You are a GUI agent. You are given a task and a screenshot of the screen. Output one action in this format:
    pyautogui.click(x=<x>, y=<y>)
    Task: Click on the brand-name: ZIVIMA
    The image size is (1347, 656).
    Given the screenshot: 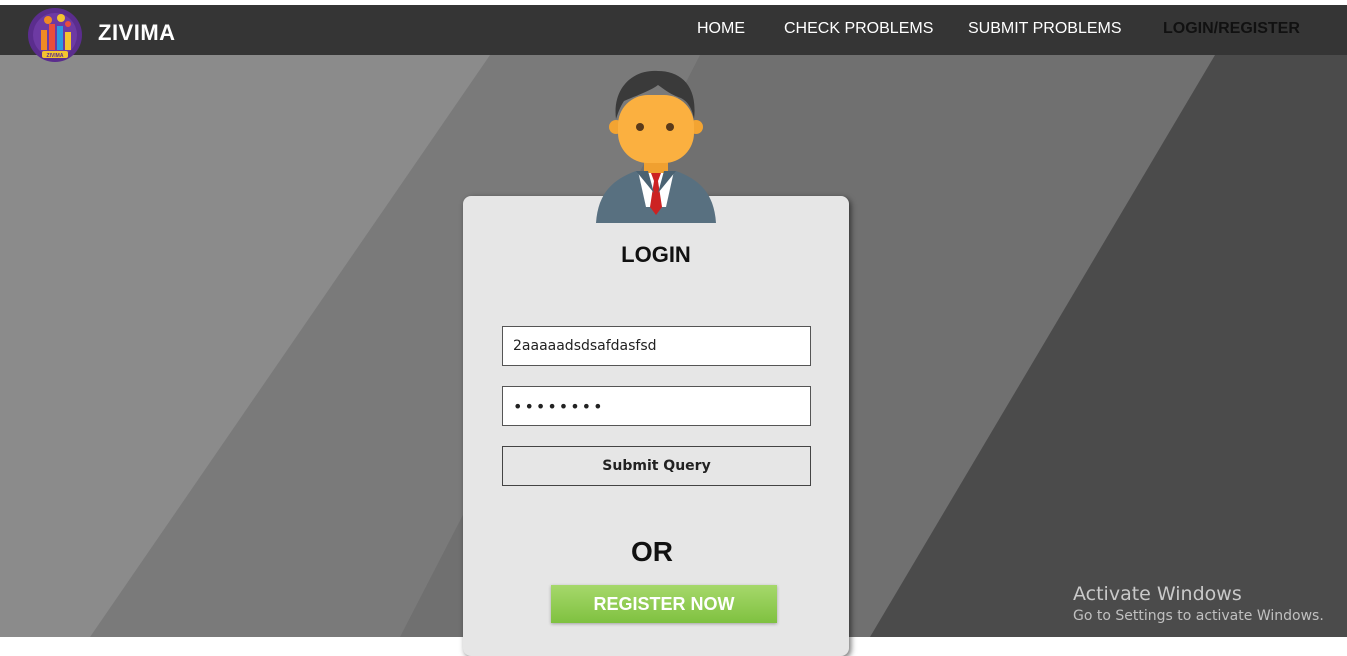 What is the action you would take?
    pyautogui.click(x=137, y=33)
    